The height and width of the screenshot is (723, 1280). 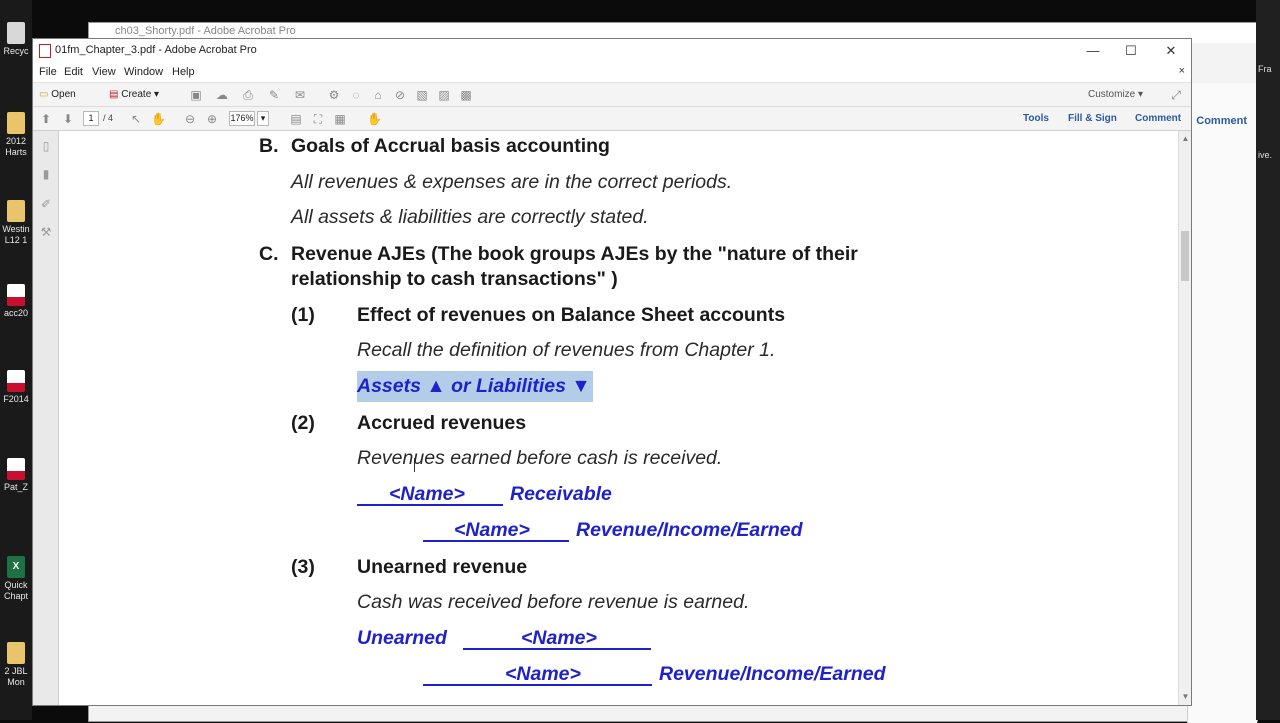 I want to click on menu-bar: File Edit View Window Help ×, so click(x=612, y=73).